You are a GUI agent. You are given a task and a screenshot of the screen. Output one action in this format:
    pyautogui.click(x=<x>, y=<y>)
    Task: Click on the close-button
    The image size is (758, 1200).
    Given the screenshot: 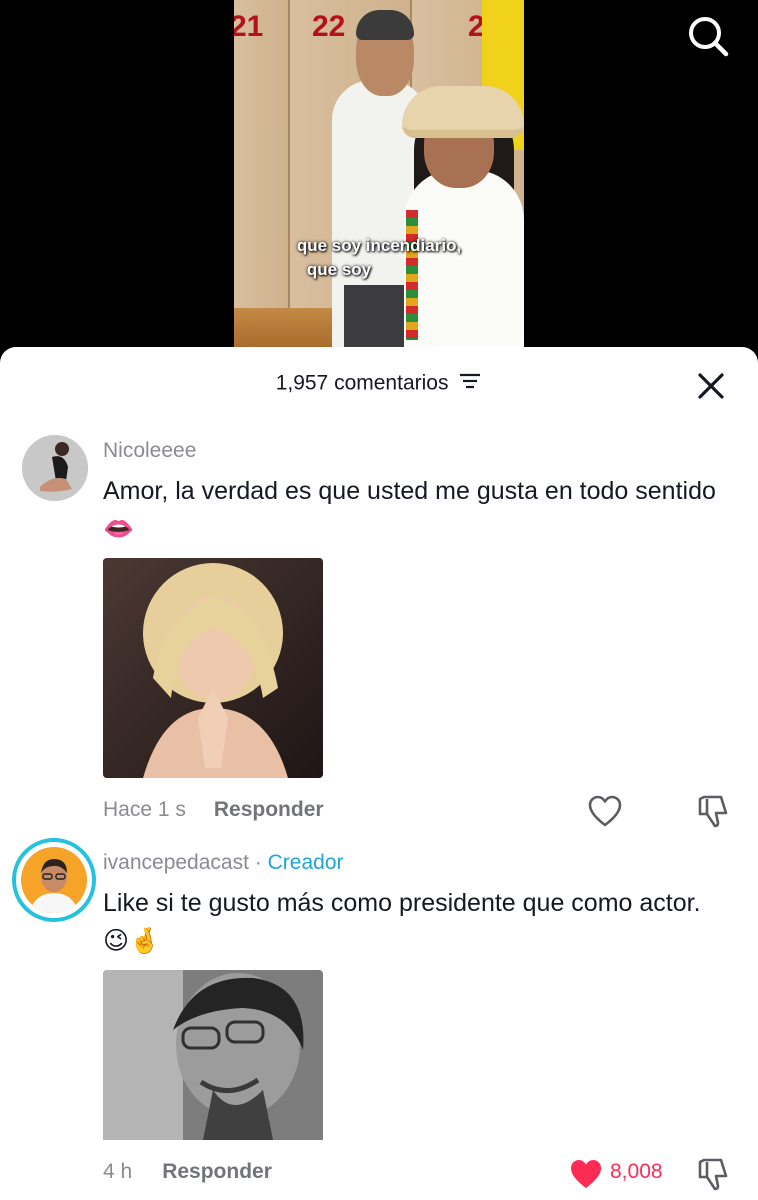 What is the action you would take?
    pyautogui.click(x=711, y=386)
    